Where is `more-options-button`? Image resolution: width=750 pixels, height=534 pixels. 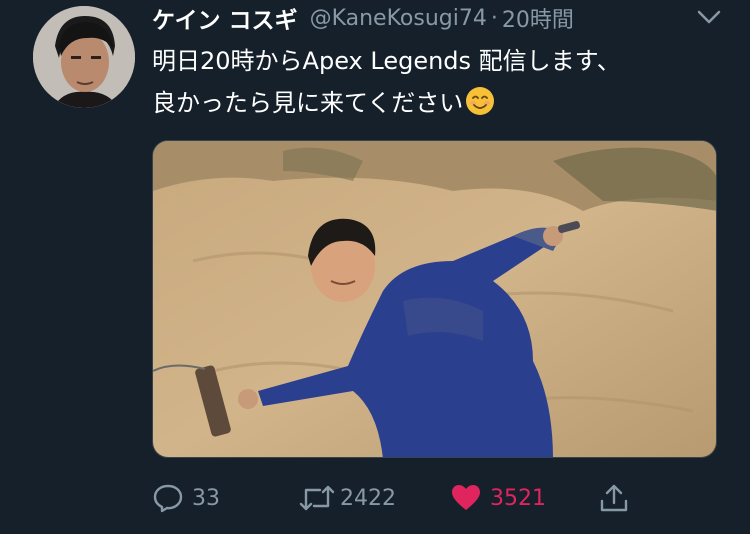
more-options-button is located at coordinates (709, 17).